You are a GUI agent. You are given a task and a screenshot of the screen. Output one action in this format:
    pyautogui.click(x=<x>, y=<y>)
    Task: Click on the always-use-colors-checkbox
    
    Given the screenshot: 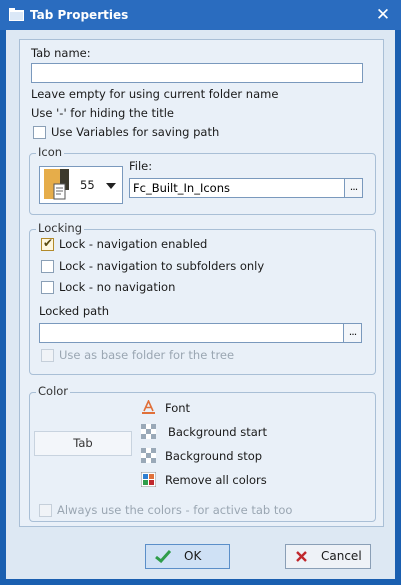 What is the action you would take?
    pyautogui.click(x=45, y=510)
    